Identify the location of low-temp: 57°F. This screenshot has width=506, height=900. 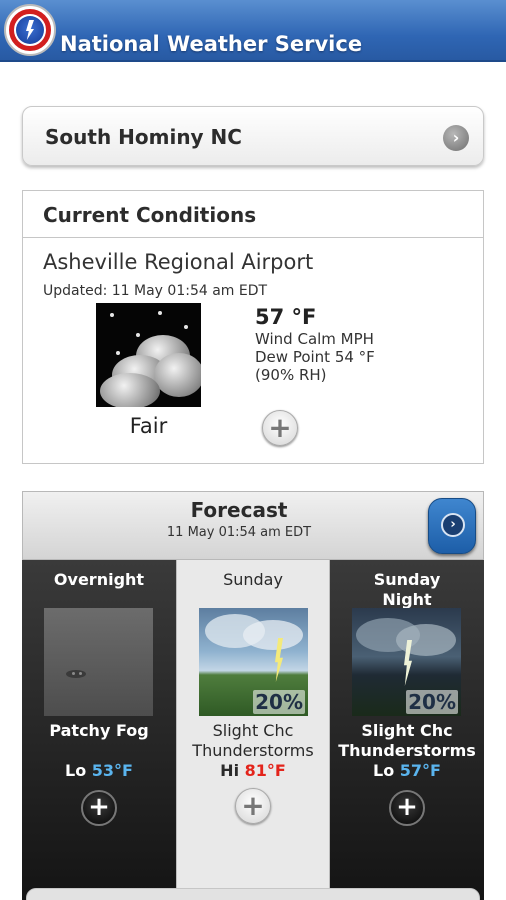
(420, 770).